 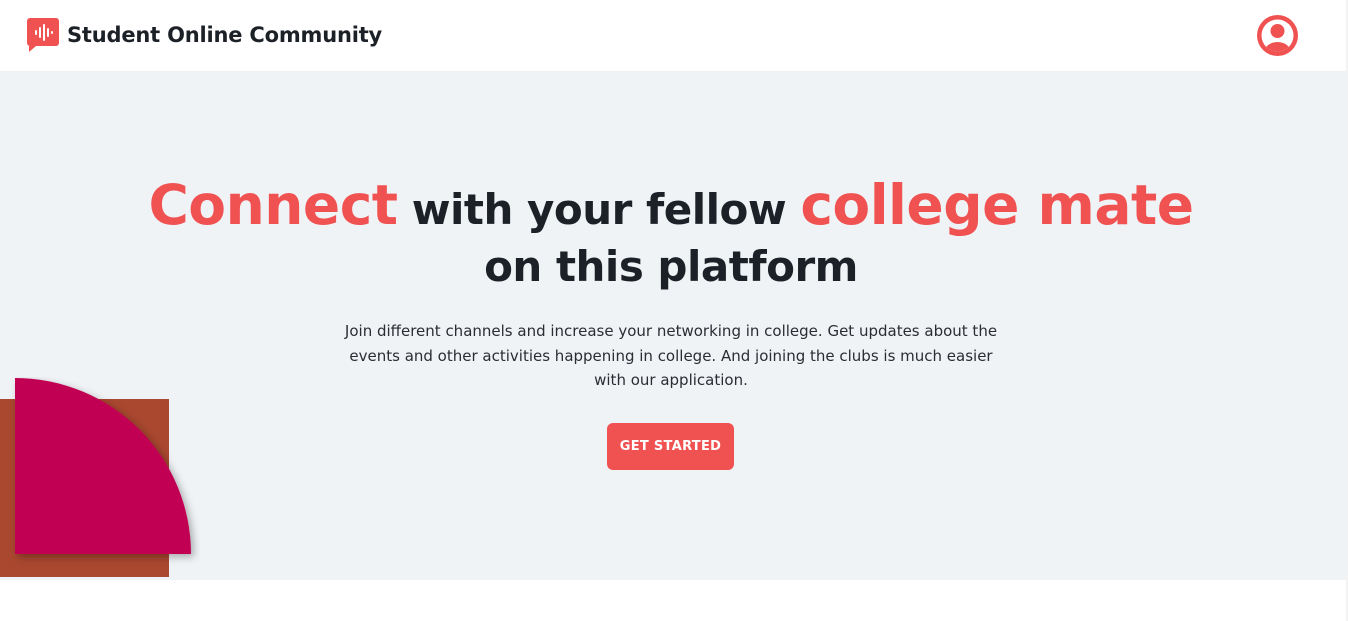 What do you see at coordinates (997, 205) in the screenshot?
I see `headline-highlight-college-mate: college mate` at bounding box center [997, 205].